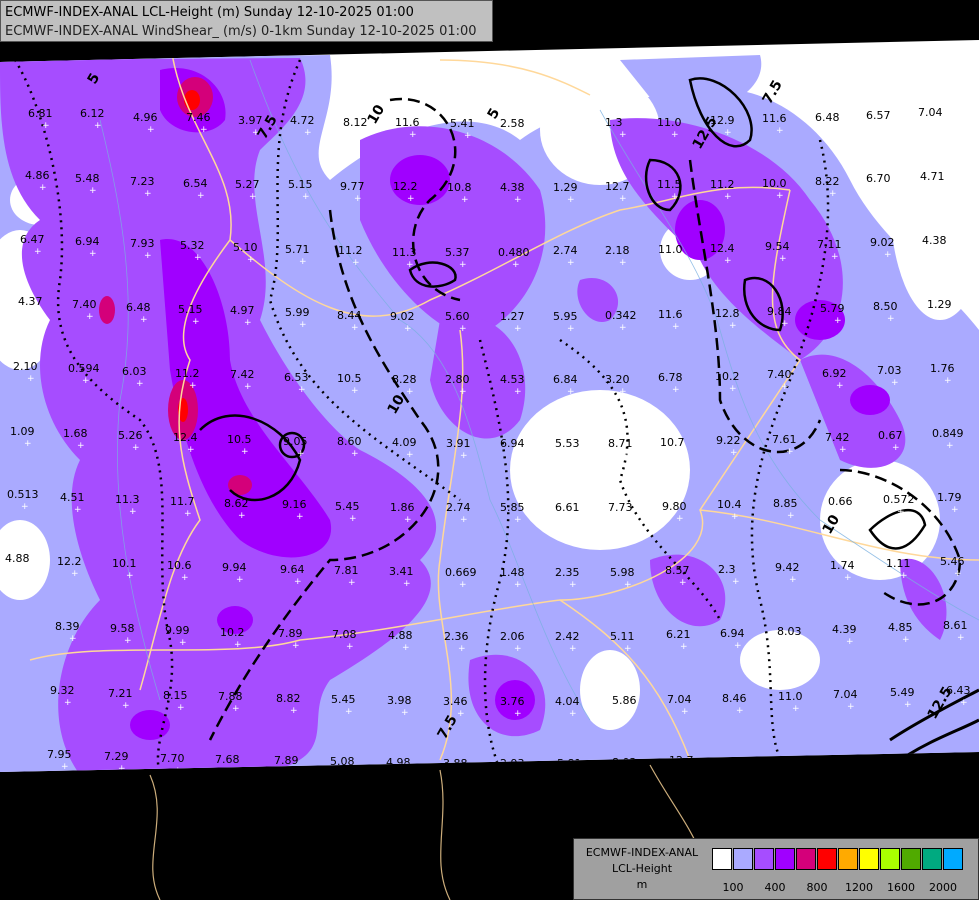 The width and height of the screenshot is (979, 900). Describe the element at coordinates (785, 503) in the screenshot. I see `station-value: 8.85` at that location.